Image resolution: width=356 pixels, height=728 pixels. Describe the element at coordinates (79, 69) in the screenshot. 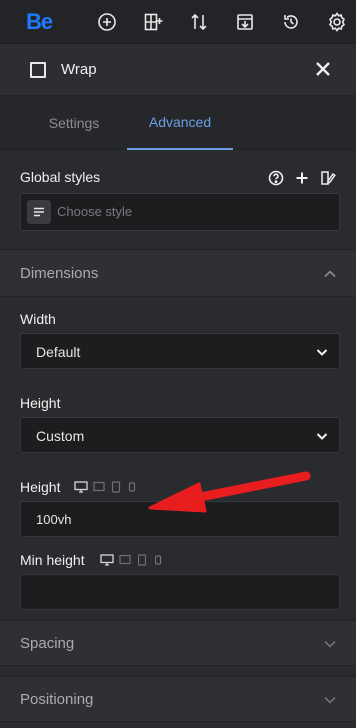

I see `element-title: Wrap` at that location.